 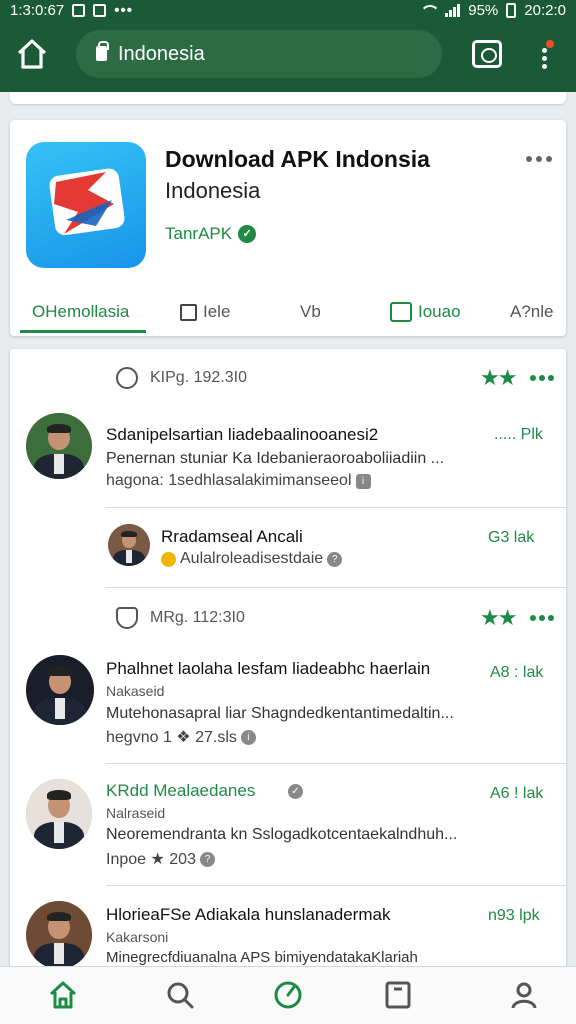 I want to click on more-notifications-icon: •••, so click(x=123, y=10).